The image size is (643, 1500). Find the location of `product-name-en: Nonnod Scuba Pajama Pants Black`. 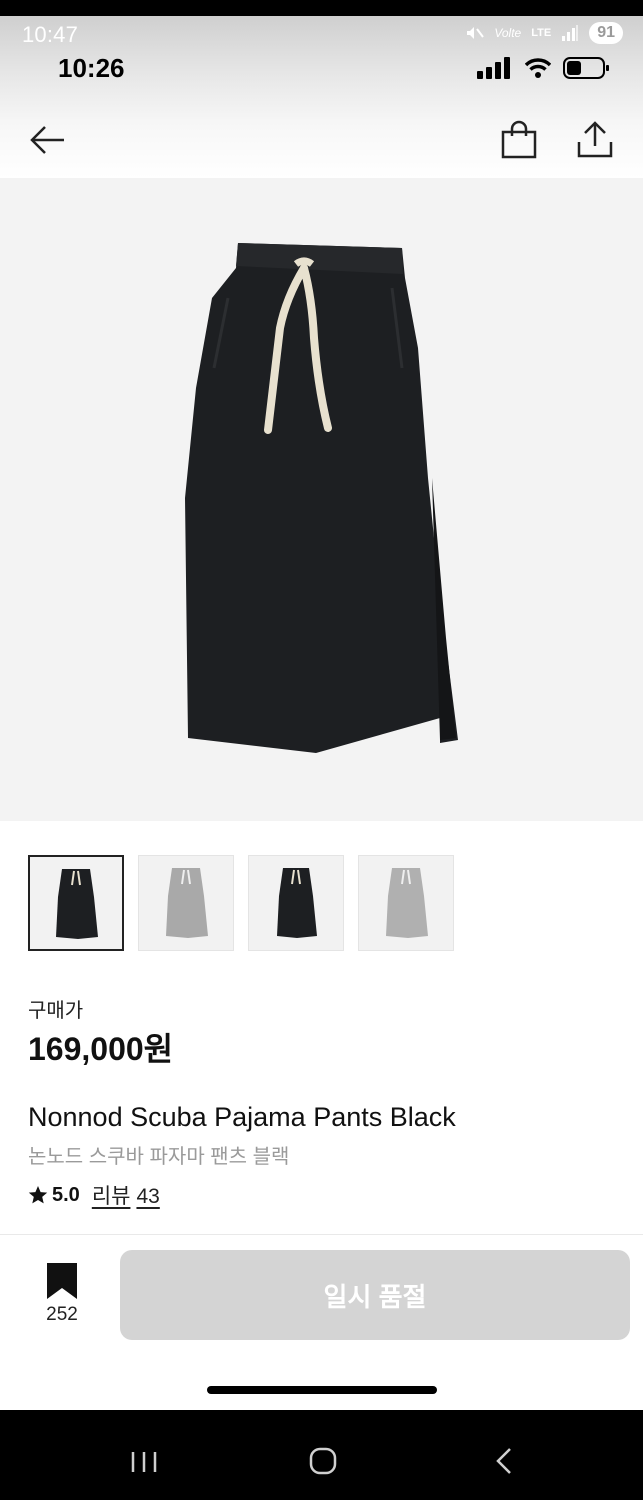

product-name-en: Nonnod Scuba Pajama Pants Black is located at coordinates (242, 1117).